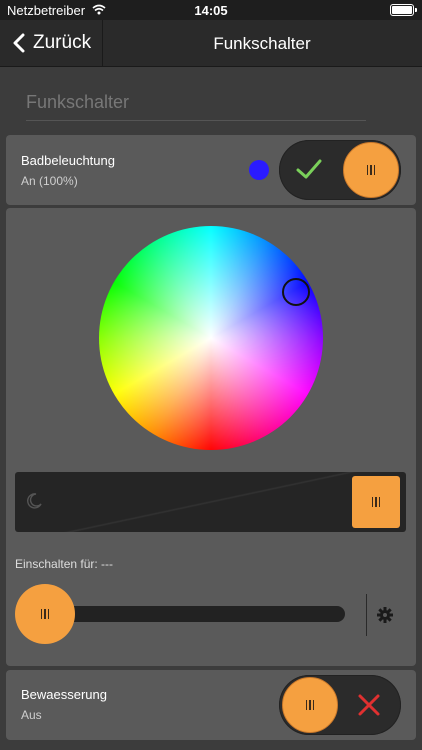  I want to click on back-button: Zurück, so click(51, 43).